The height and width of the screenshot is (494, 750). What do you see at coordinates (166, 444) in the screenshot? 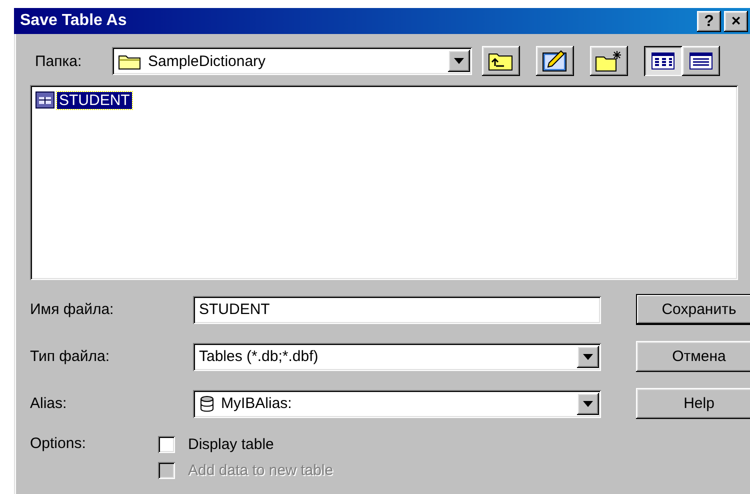
I see `checkbox` at bounding box center [166, 444].